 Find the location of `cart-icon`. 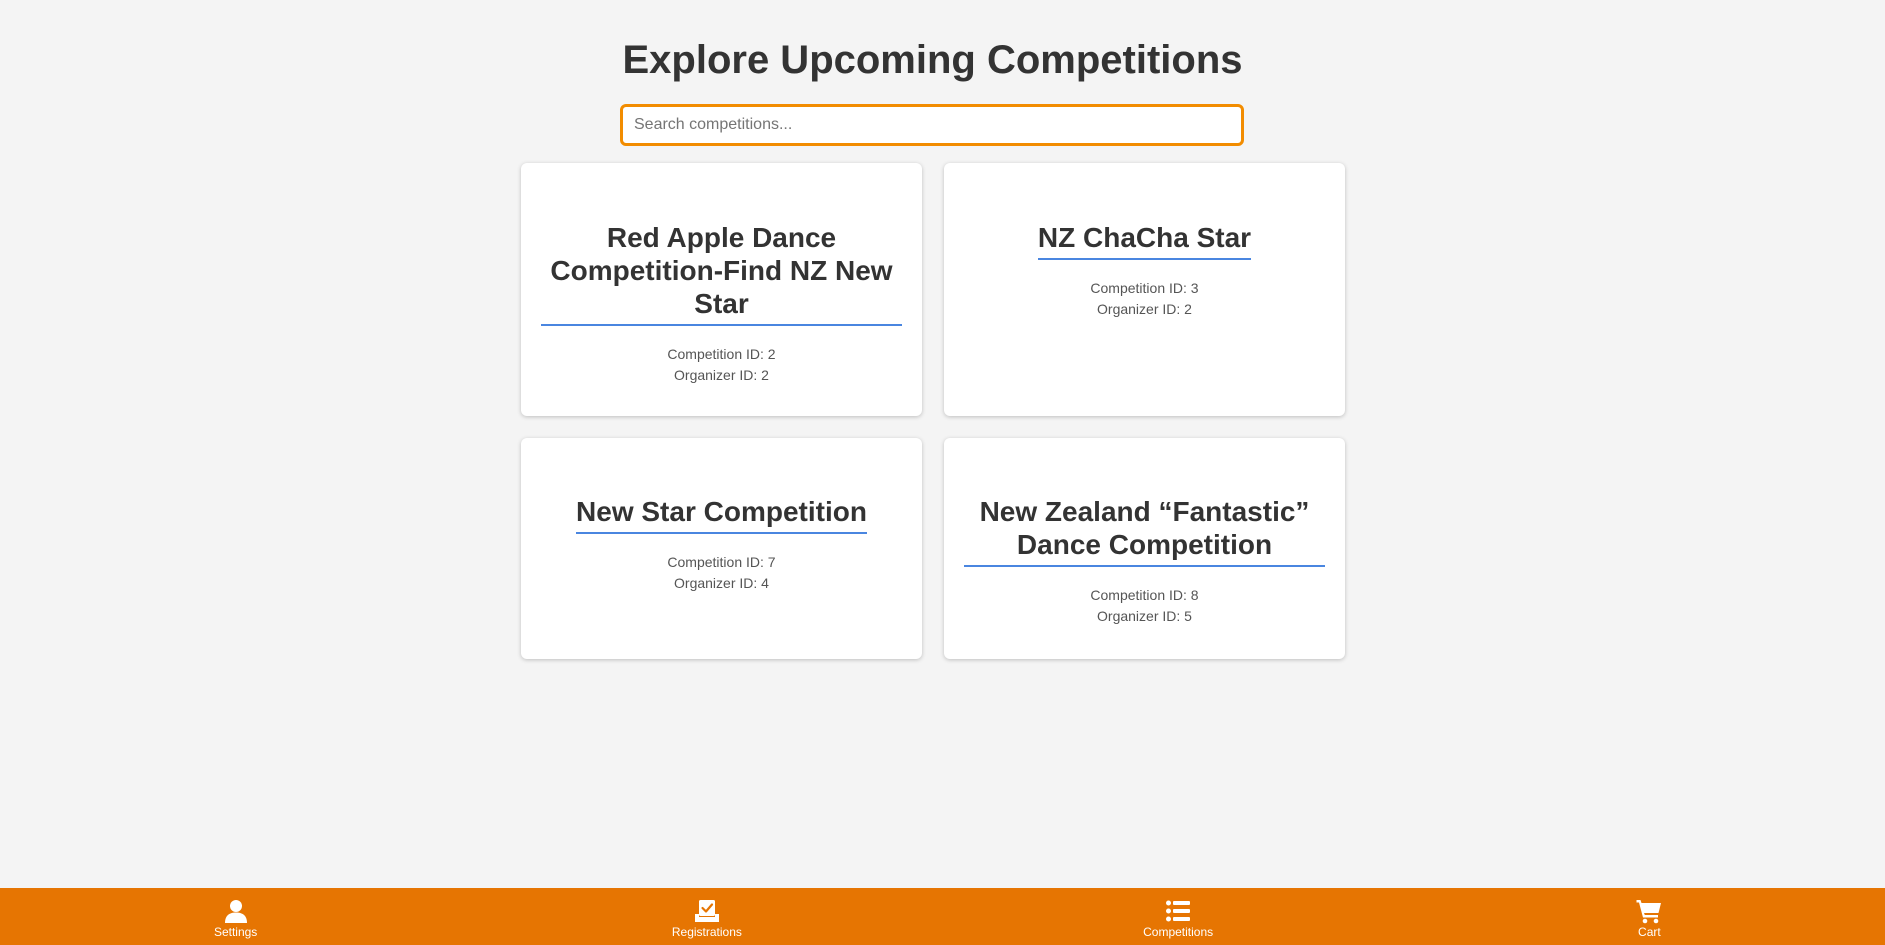

cart-icon is located at coordinates (1649, 912).